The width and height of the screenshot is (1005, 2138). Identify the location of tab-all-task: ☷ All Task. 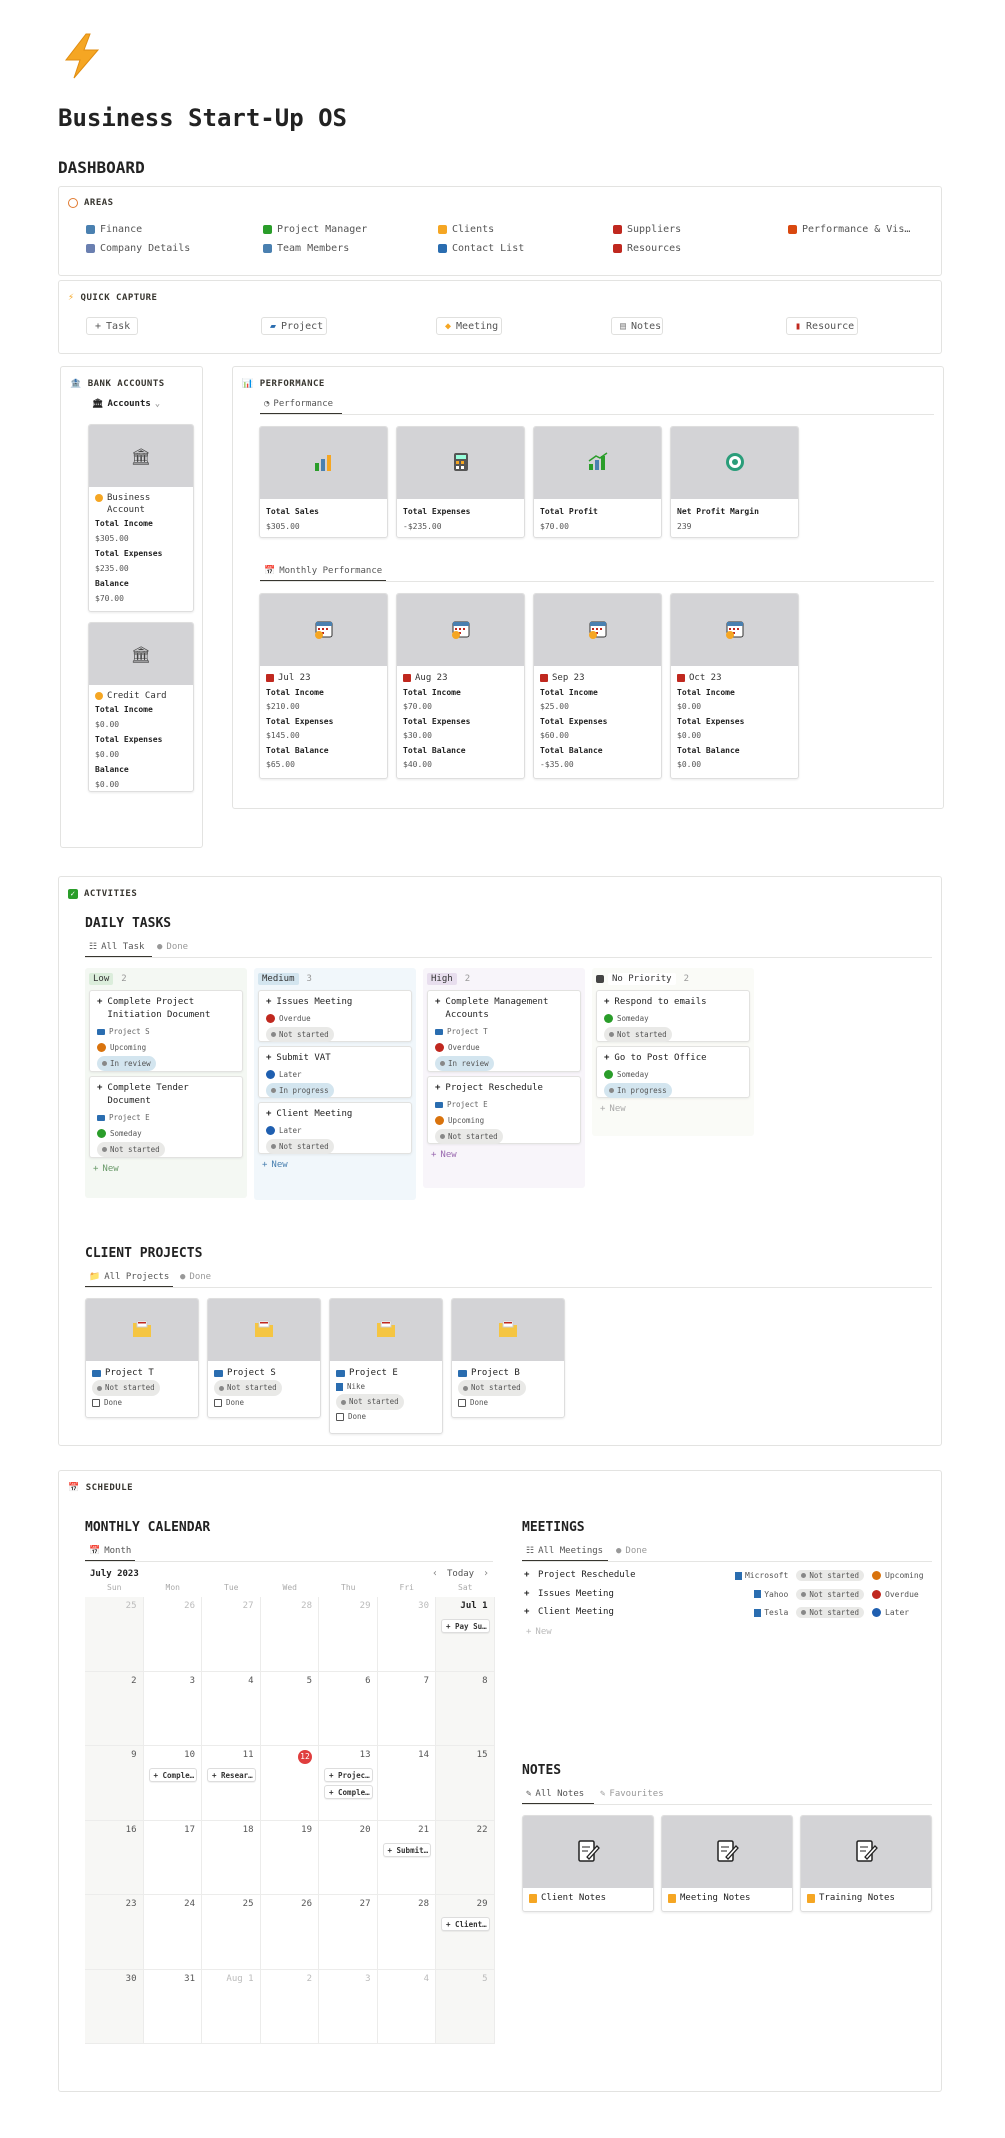
(116, 947).